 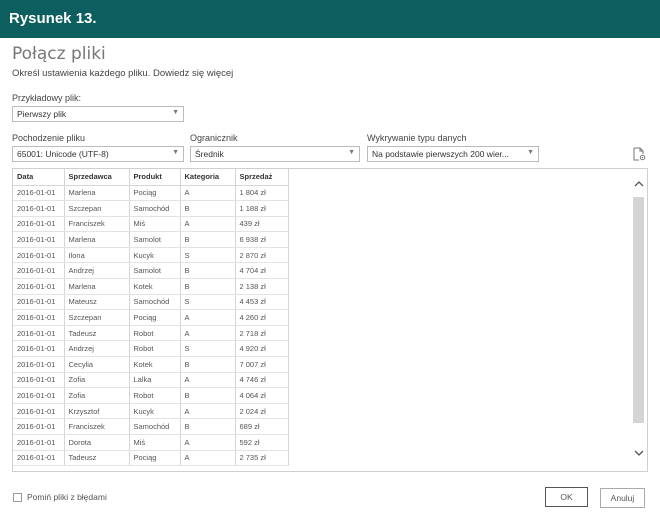 What do you see at coordinates (262, 333) in the screenshot?
I see `table-cell: 2 718 zł` at bounding box center [262, 333].